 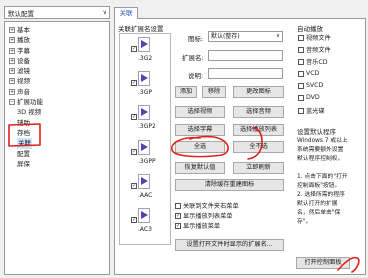 I want to click on select-subtitle-button: 选择字幕, so click(x=200, y=130).